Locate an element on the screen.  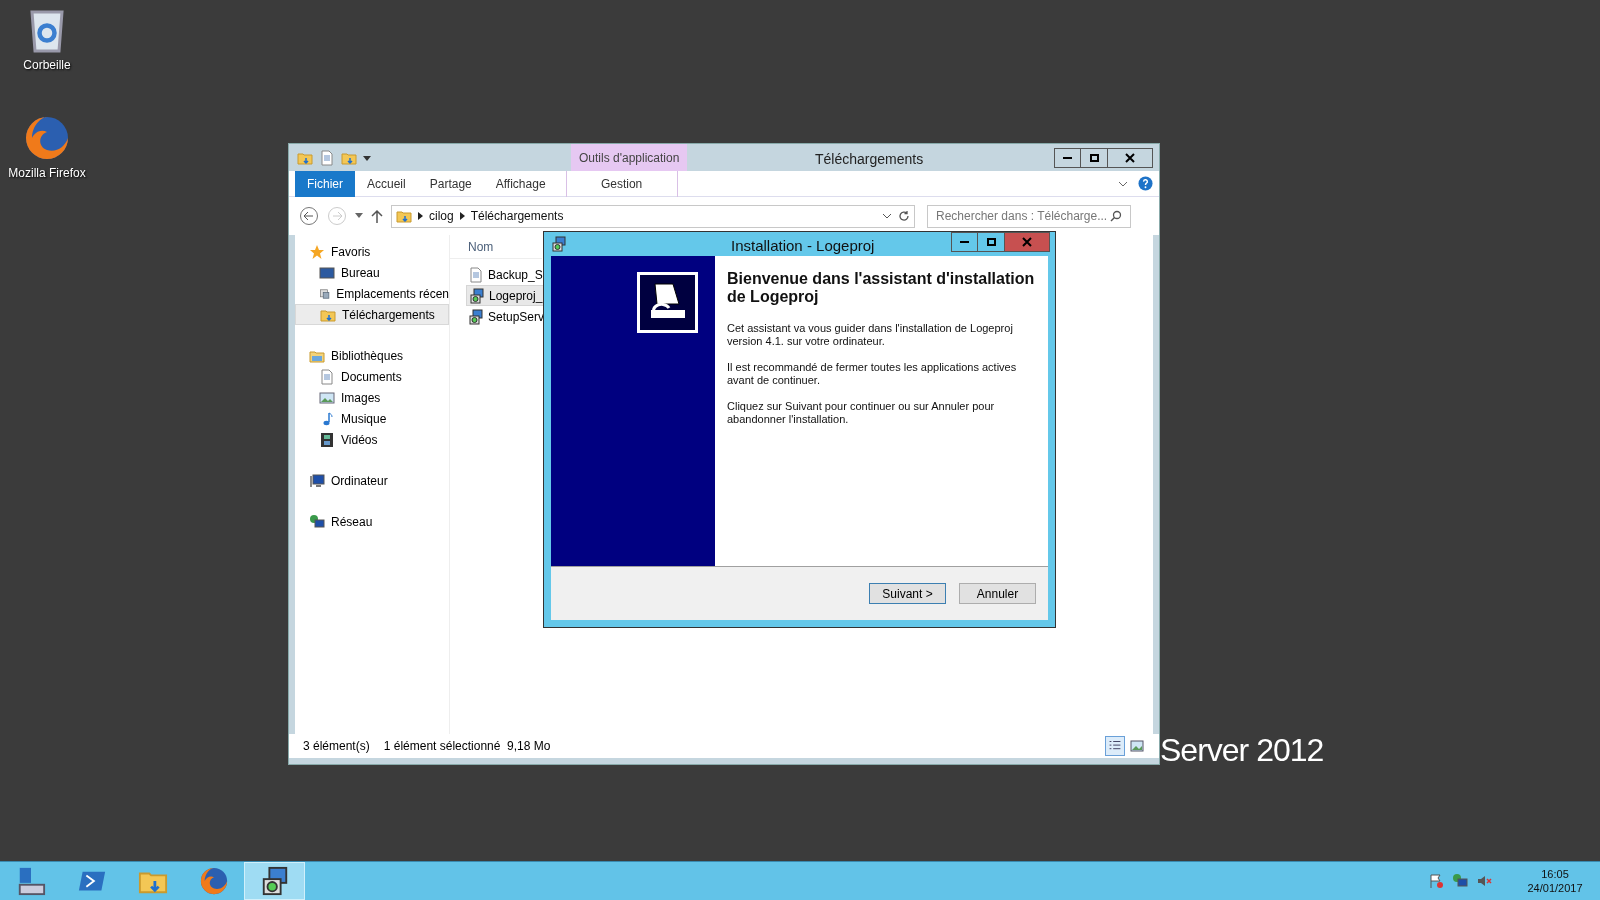
dialog-title: Installation - Logeproj is located at coordinates (803, 246).